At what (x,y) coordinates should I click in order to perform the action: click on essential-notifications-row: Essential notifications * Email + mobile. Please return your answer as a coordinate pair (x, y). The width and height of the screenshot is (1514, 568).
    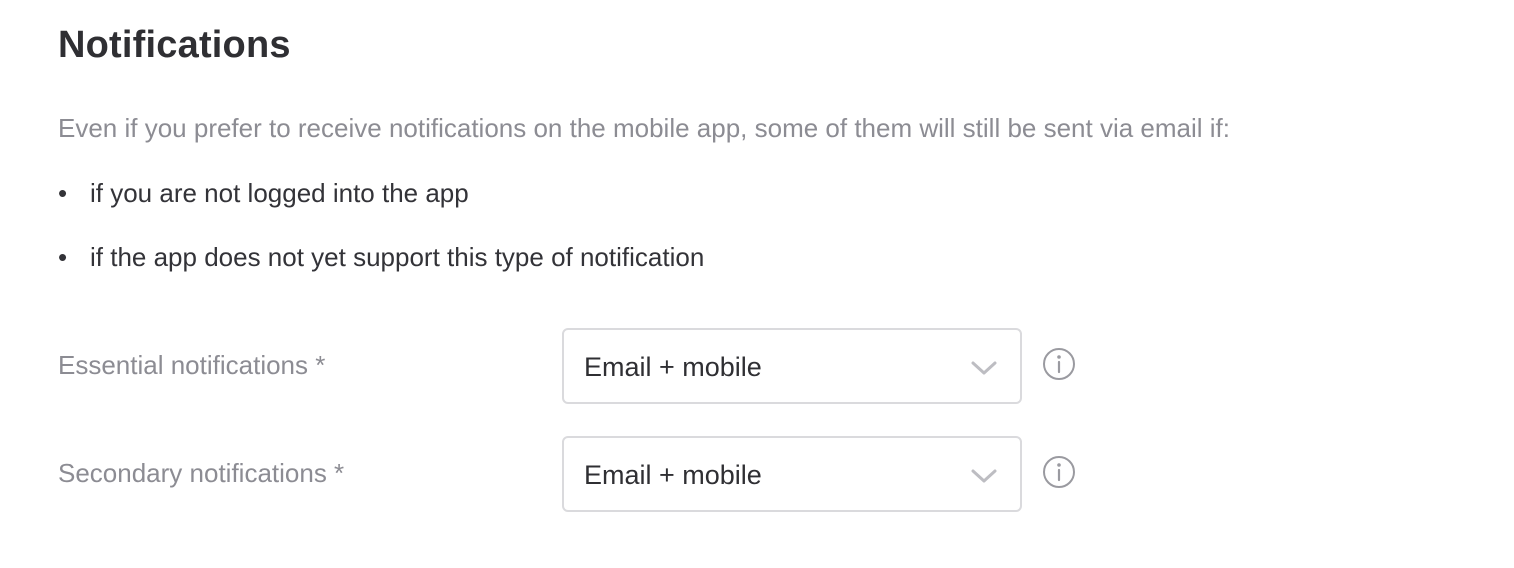
    Looking at the image, I should click on (578, 366).